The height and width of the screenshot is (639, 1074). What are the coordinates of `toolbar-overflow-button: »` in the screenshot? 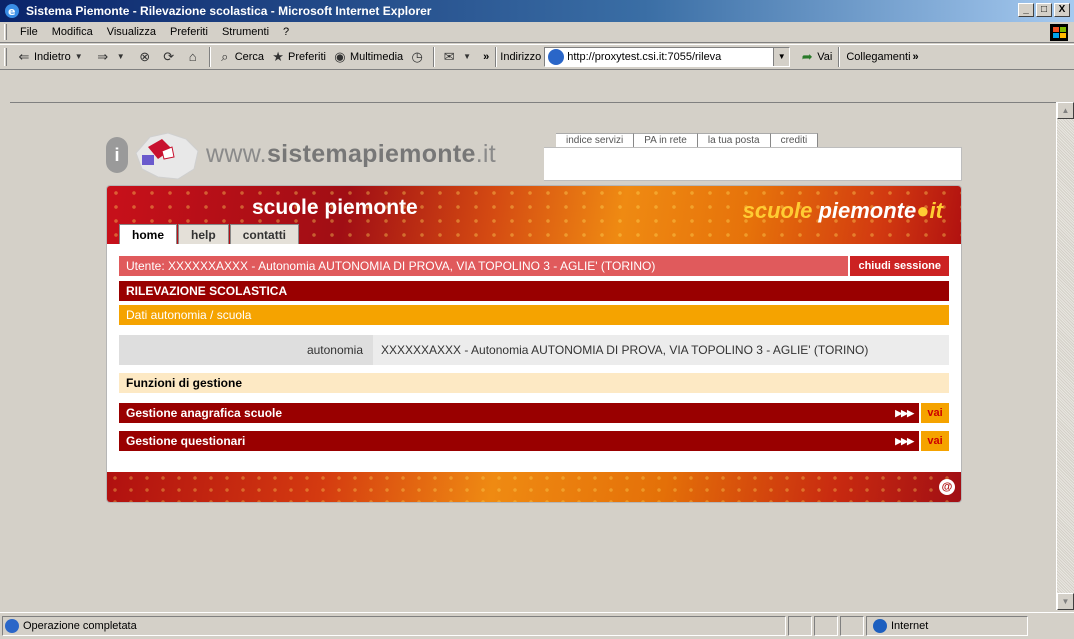 It's located at (486, 57).